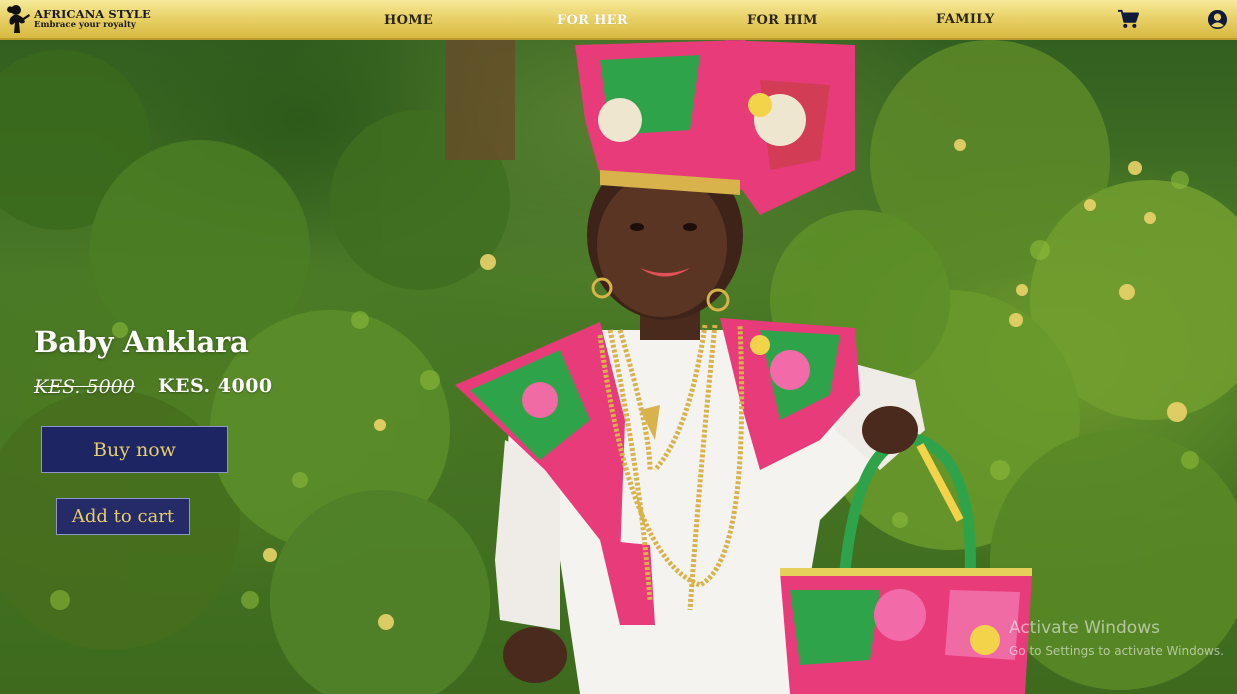 Image resolution: width=1237 pixels, height=694 pixels. I want to click on watermark-title: Activate Windows, so click(1084, 628).